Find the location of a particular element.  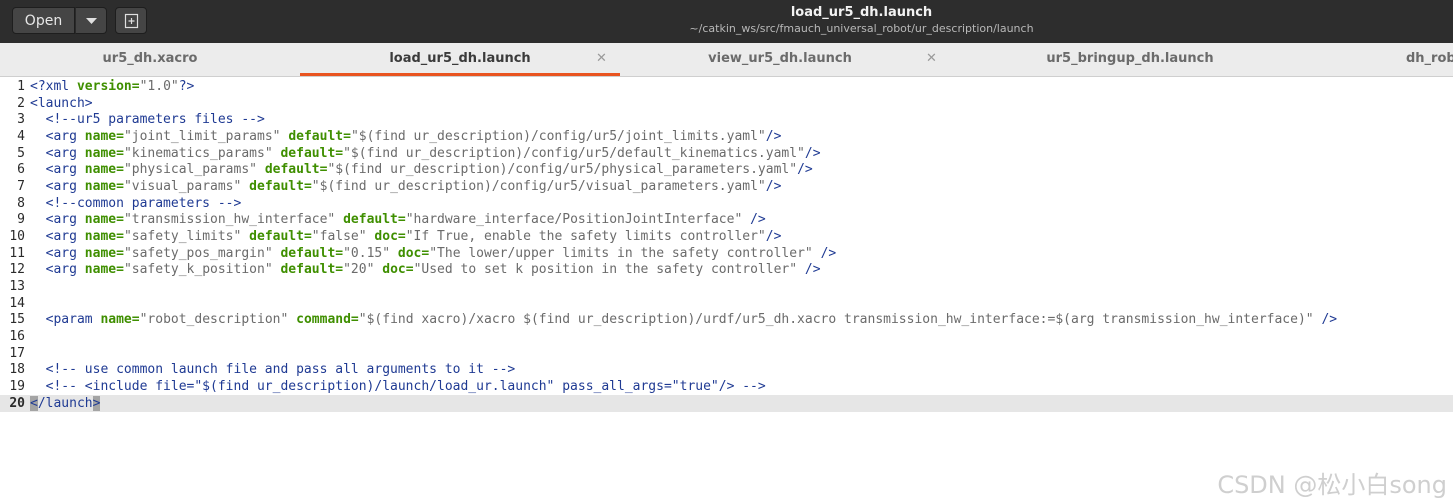

line-number: 5 is located at coordinates (21, 153).